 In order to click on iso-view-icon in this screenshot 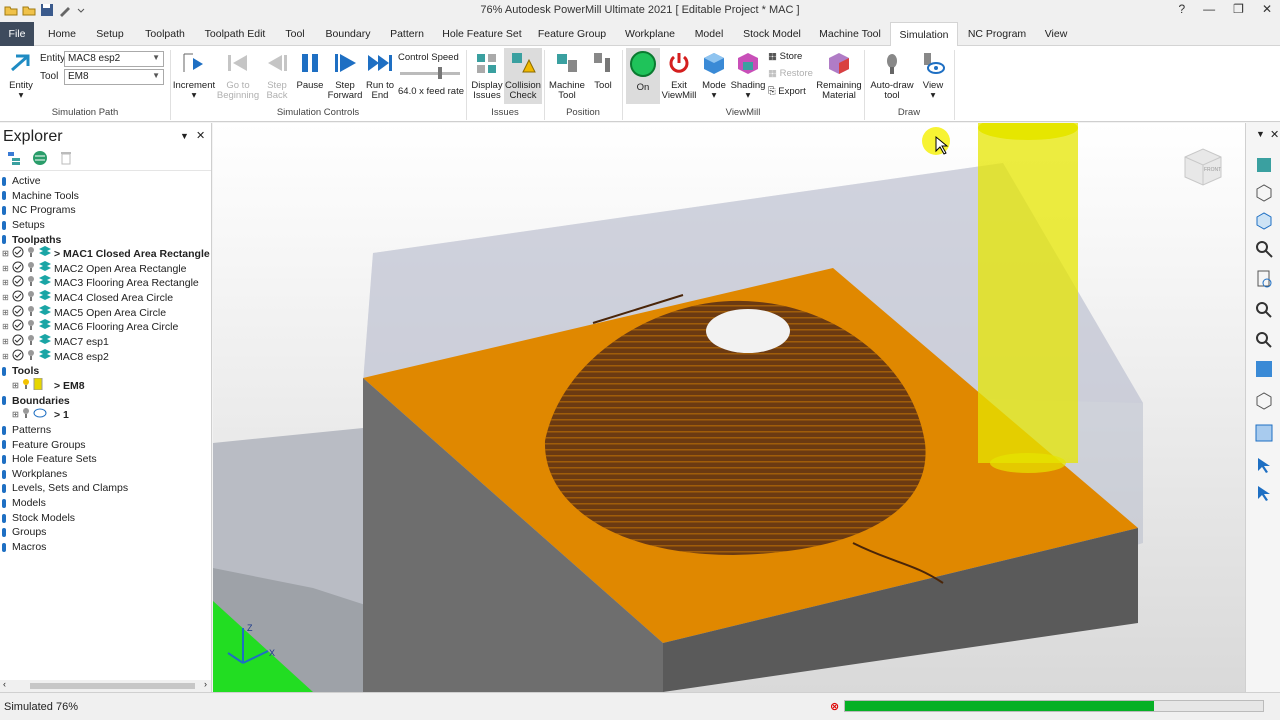, I will do `click(1264, 193)`.